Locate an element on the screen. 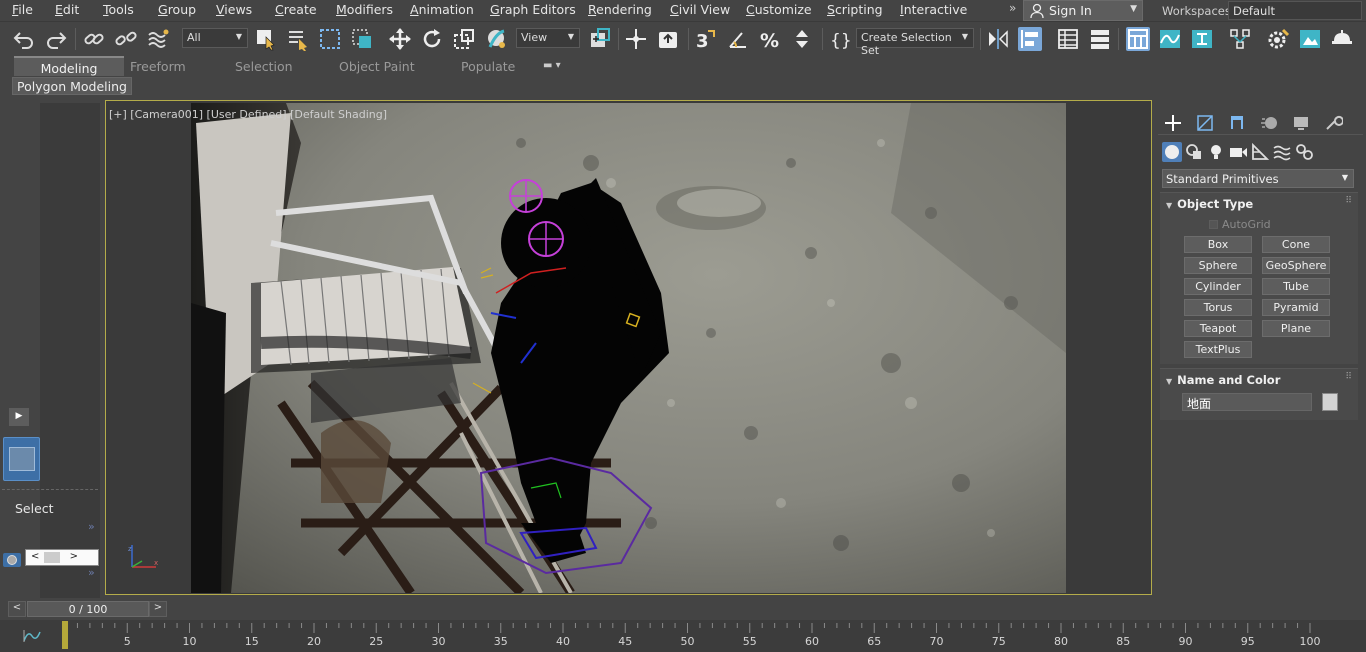  tab-freeform: Freeform is located at coordinates (158, 66).